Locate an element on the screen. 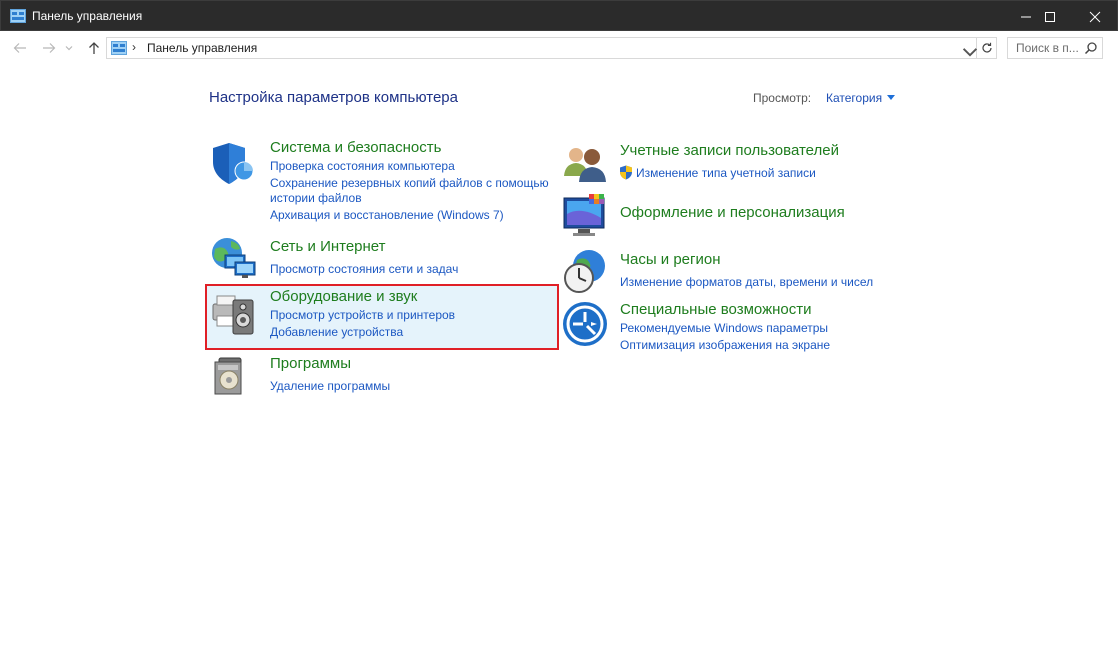 Image resolution: width=1118 pixels, height=669 pixels. category-user-accounts: Учетные записи пользователей is located at coordinates (729, 150).